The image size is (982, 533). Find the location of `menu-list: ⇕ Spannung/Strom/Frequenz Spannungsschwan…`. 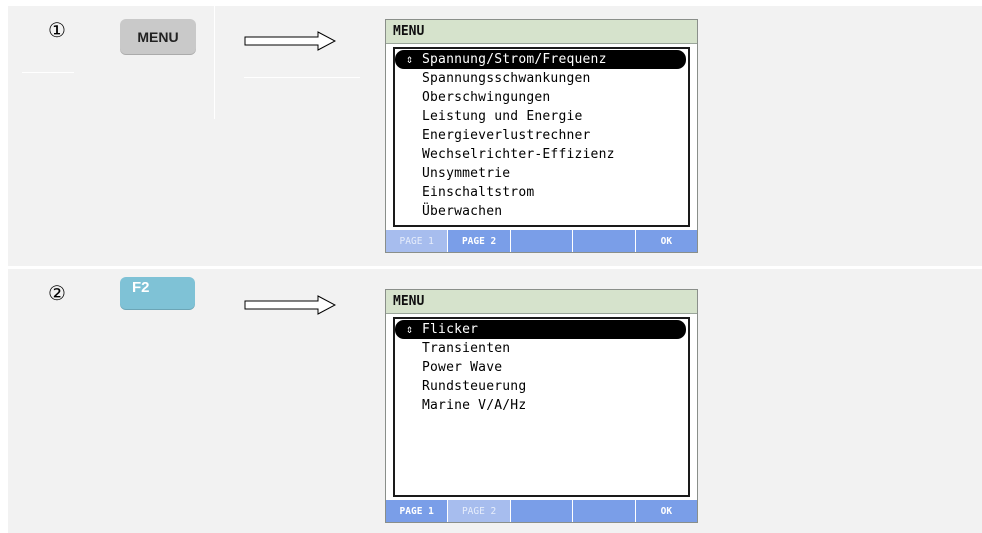

menu-list: ⇕ Spannung/Strom/Frequenz Spannungsschwan… is located at coordinates (541, 137).